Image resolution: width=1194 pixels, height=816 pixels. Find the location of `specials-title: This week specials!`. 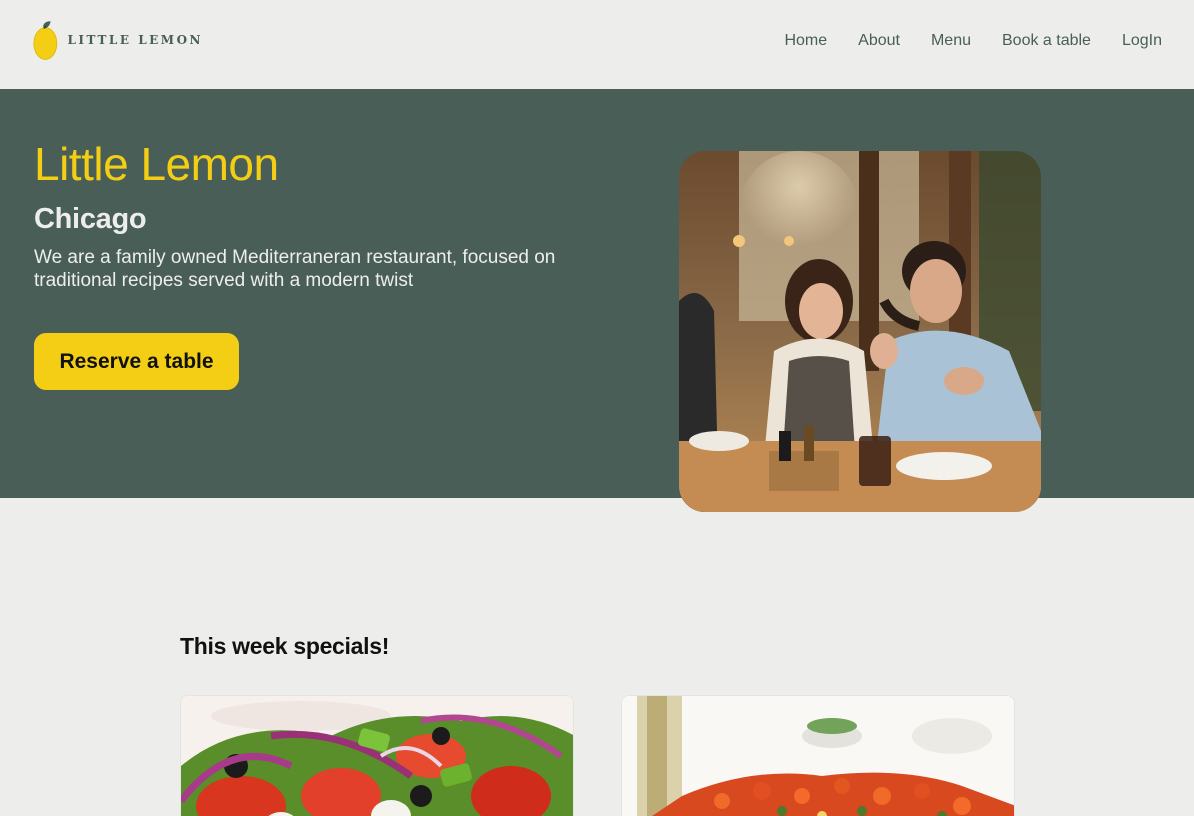

specials-title: This week specials! is located at coordinates (285, 646).